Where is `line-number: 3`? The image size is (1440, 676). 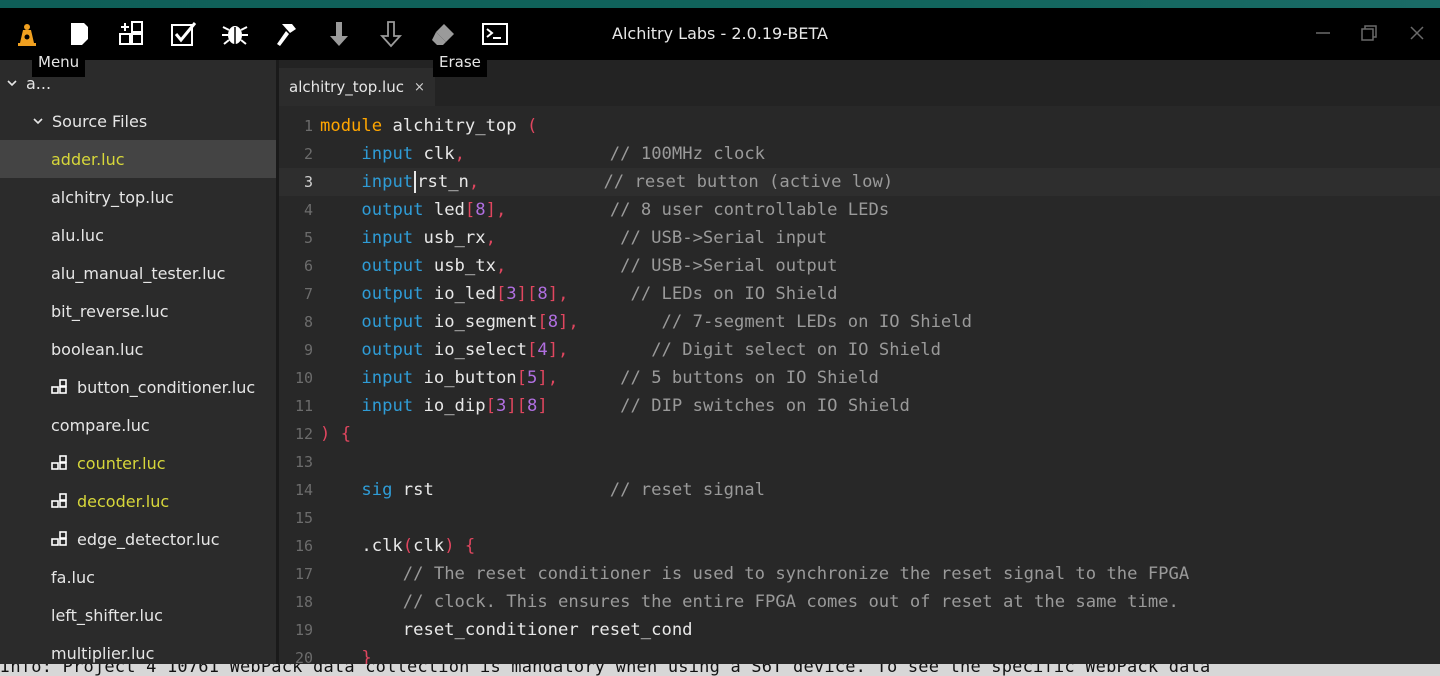
line-number: 3 is located at coordinates (308, 182).